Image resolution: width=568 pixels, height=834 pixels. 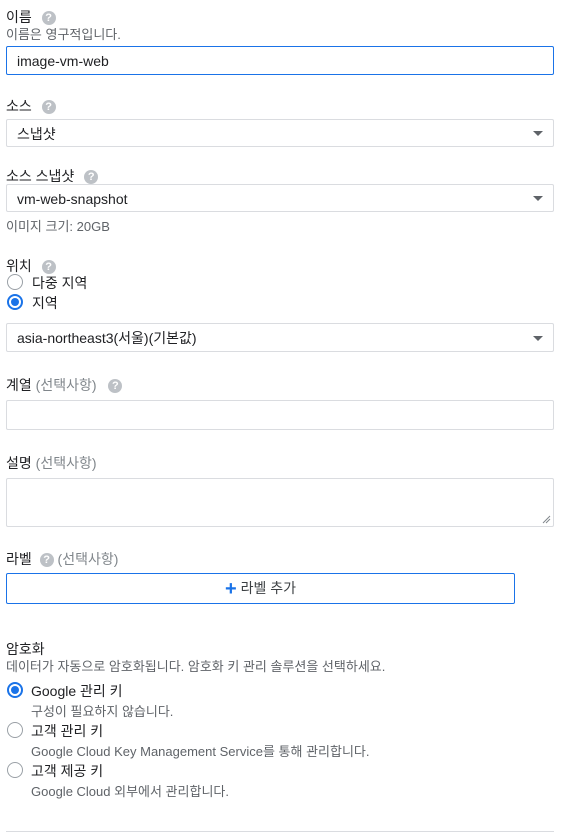 I want to click on family-optional: (선택사항), so click(x=66, y=385).